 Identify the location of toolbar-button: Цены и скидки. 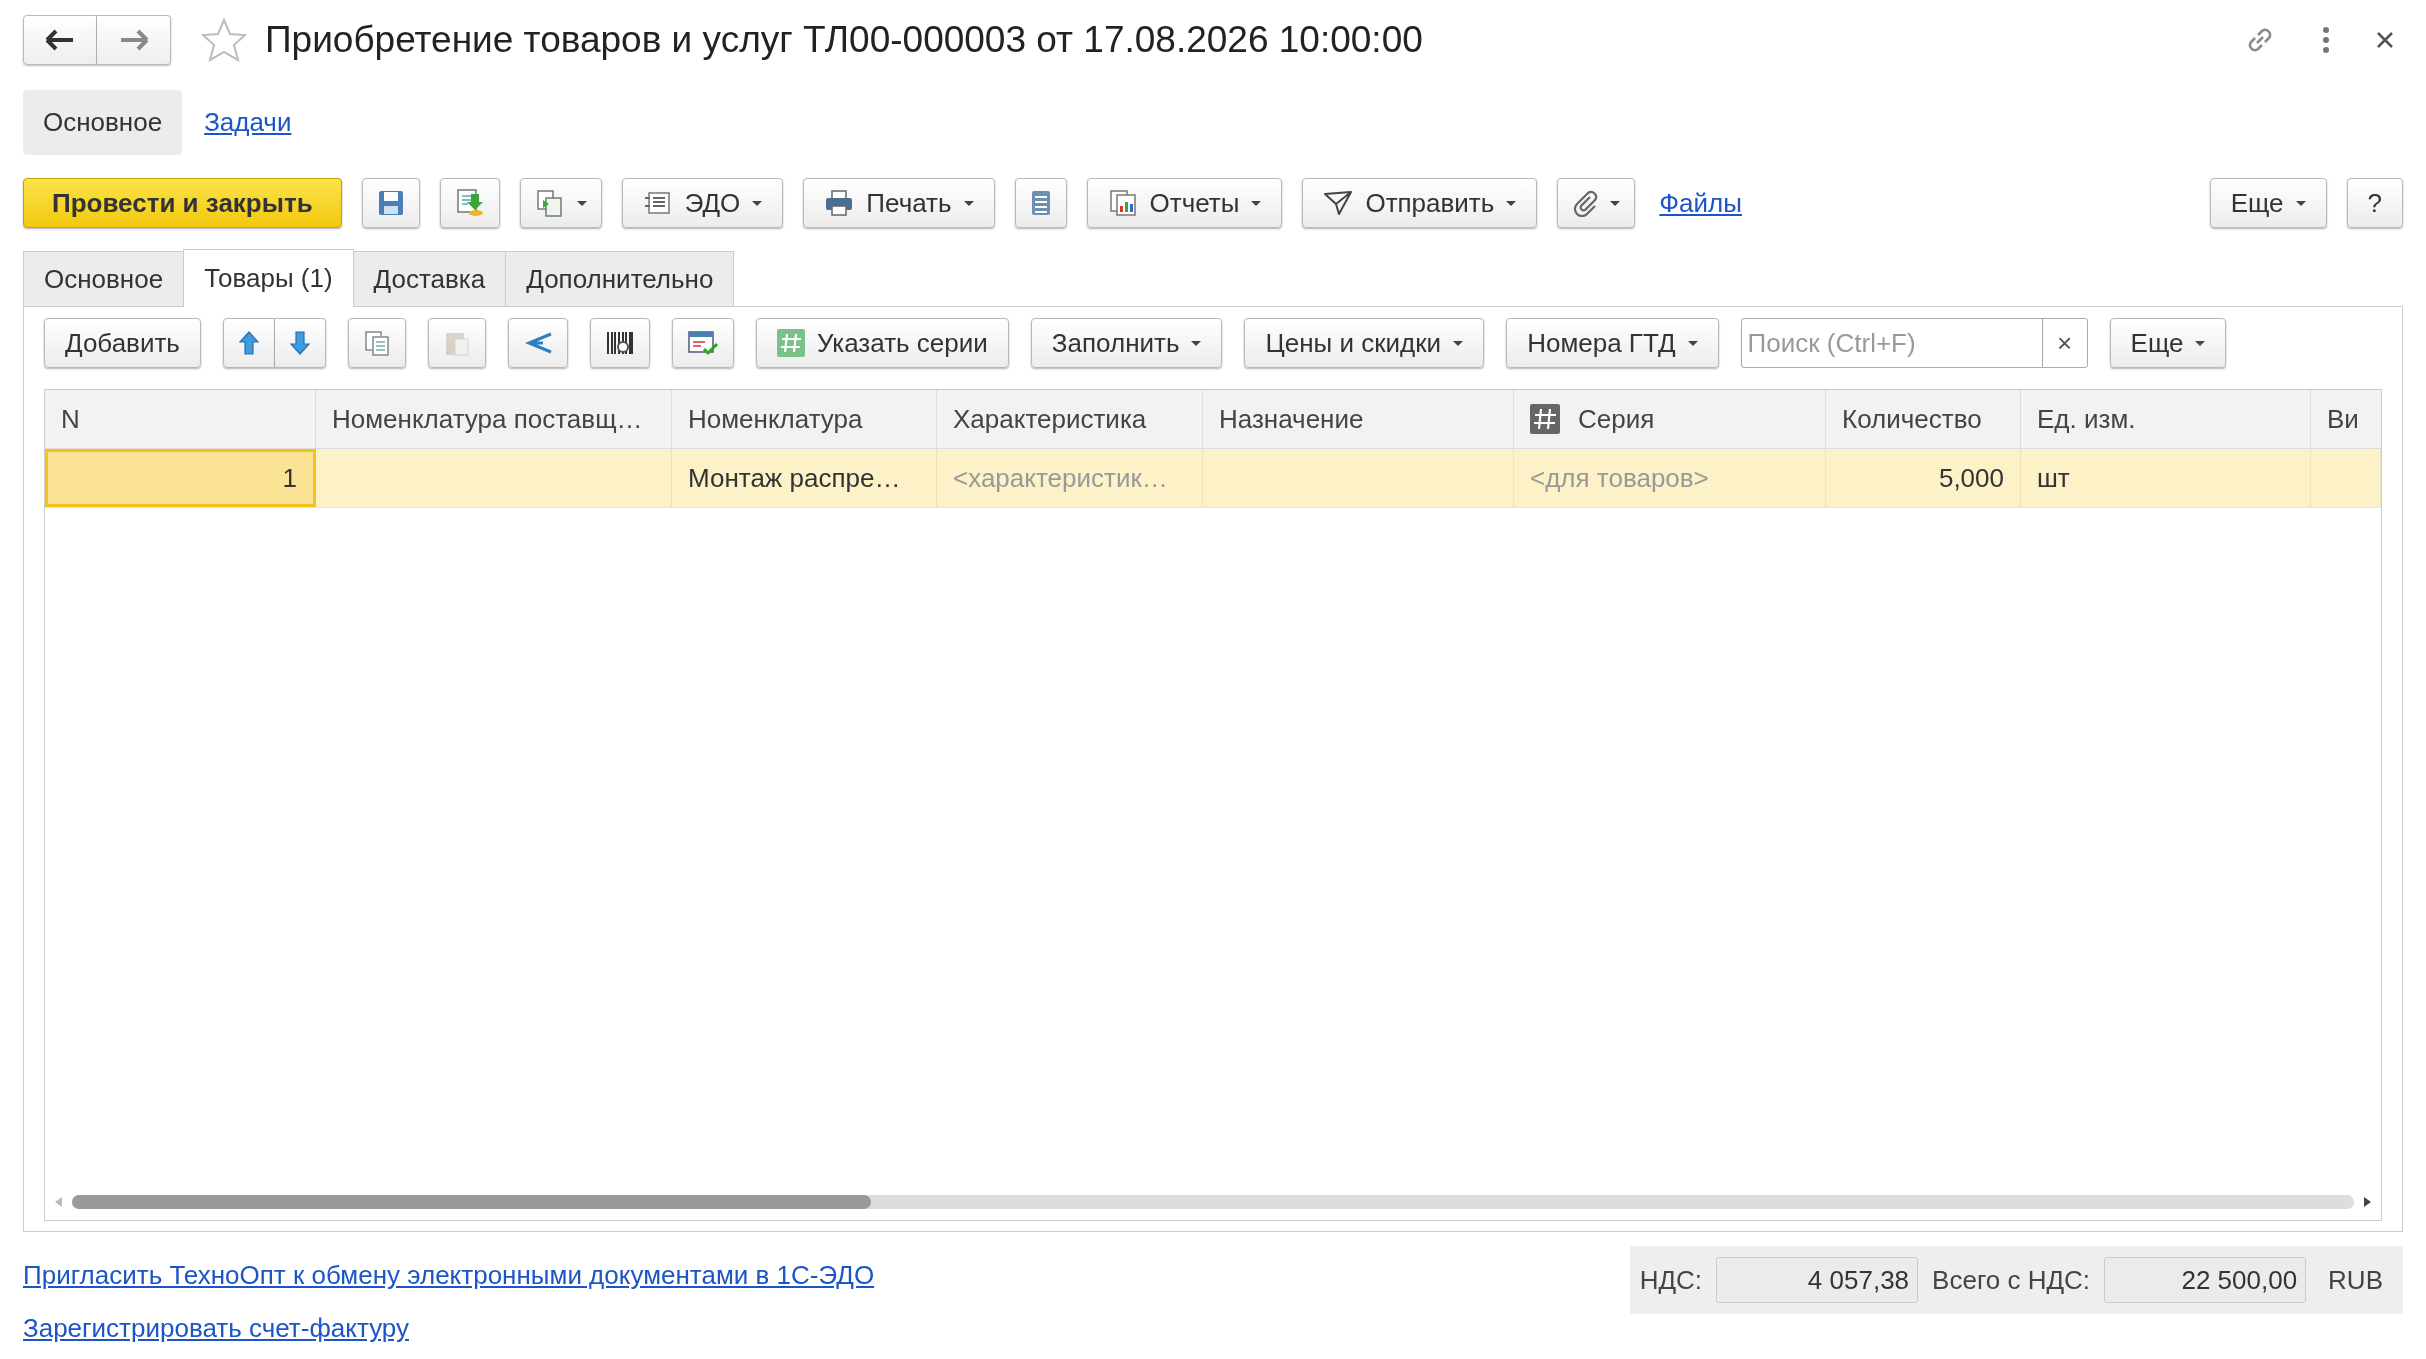
(1364, 343).